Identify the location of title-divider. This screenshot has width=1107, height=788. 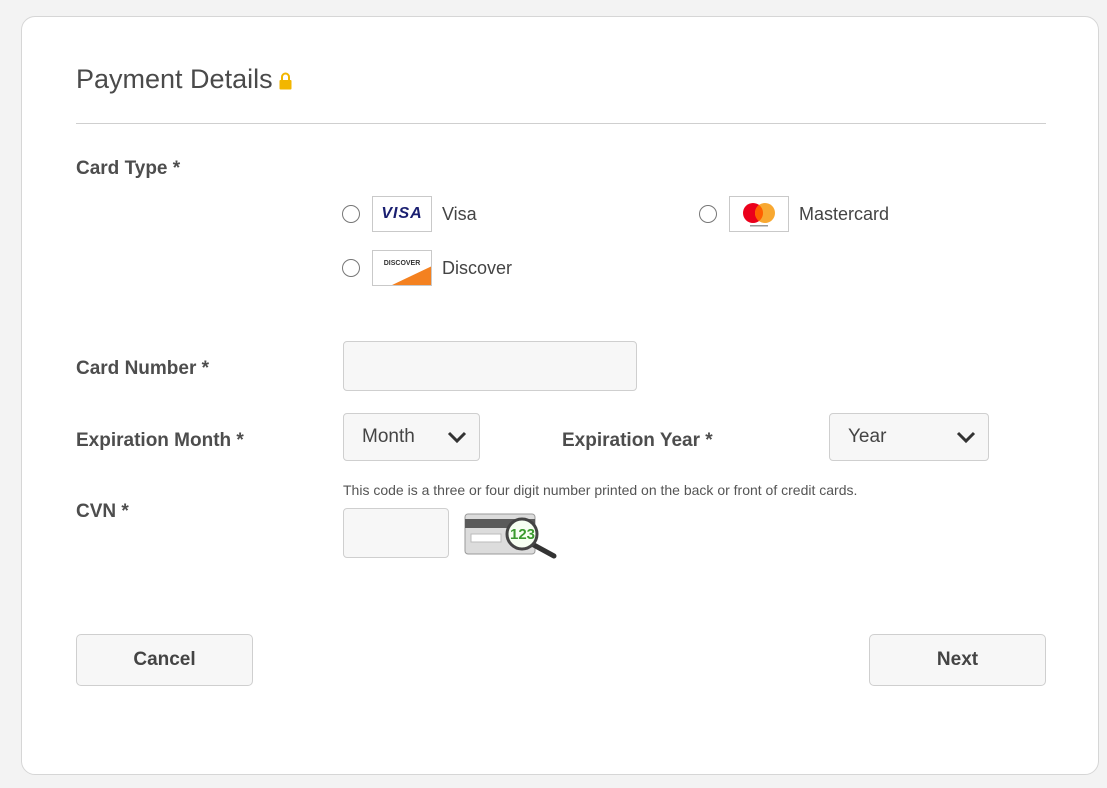
(561, 123).